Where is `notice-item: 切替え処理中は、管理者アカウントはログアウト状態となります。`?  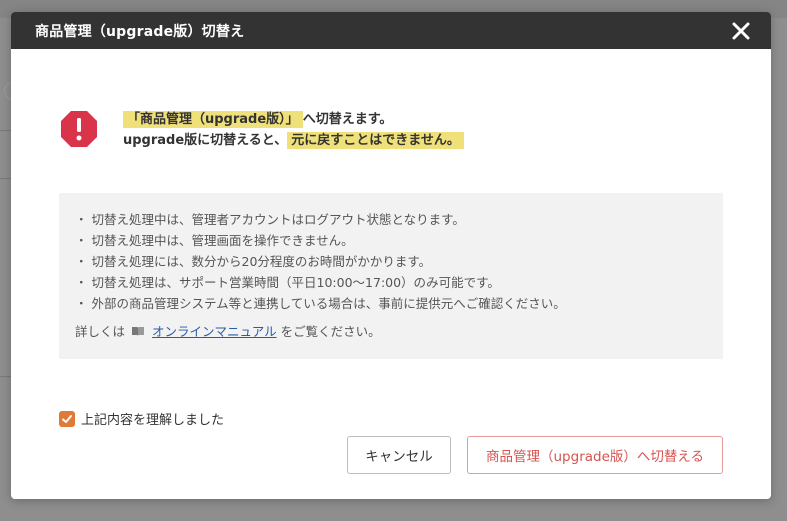 notice-item: 切替え処理中は、管理者アカウントはログアウト状態となります。 is located at coordinates (391, 219).